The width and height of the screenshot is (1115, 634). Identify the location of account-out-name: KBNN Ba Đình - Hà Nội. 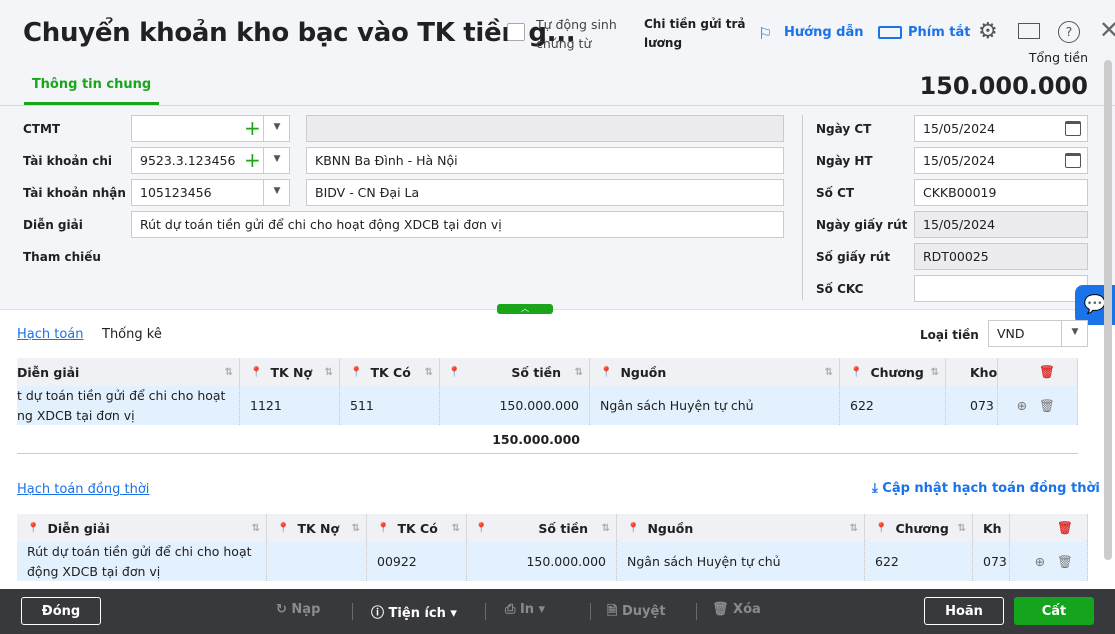
(545, 160).